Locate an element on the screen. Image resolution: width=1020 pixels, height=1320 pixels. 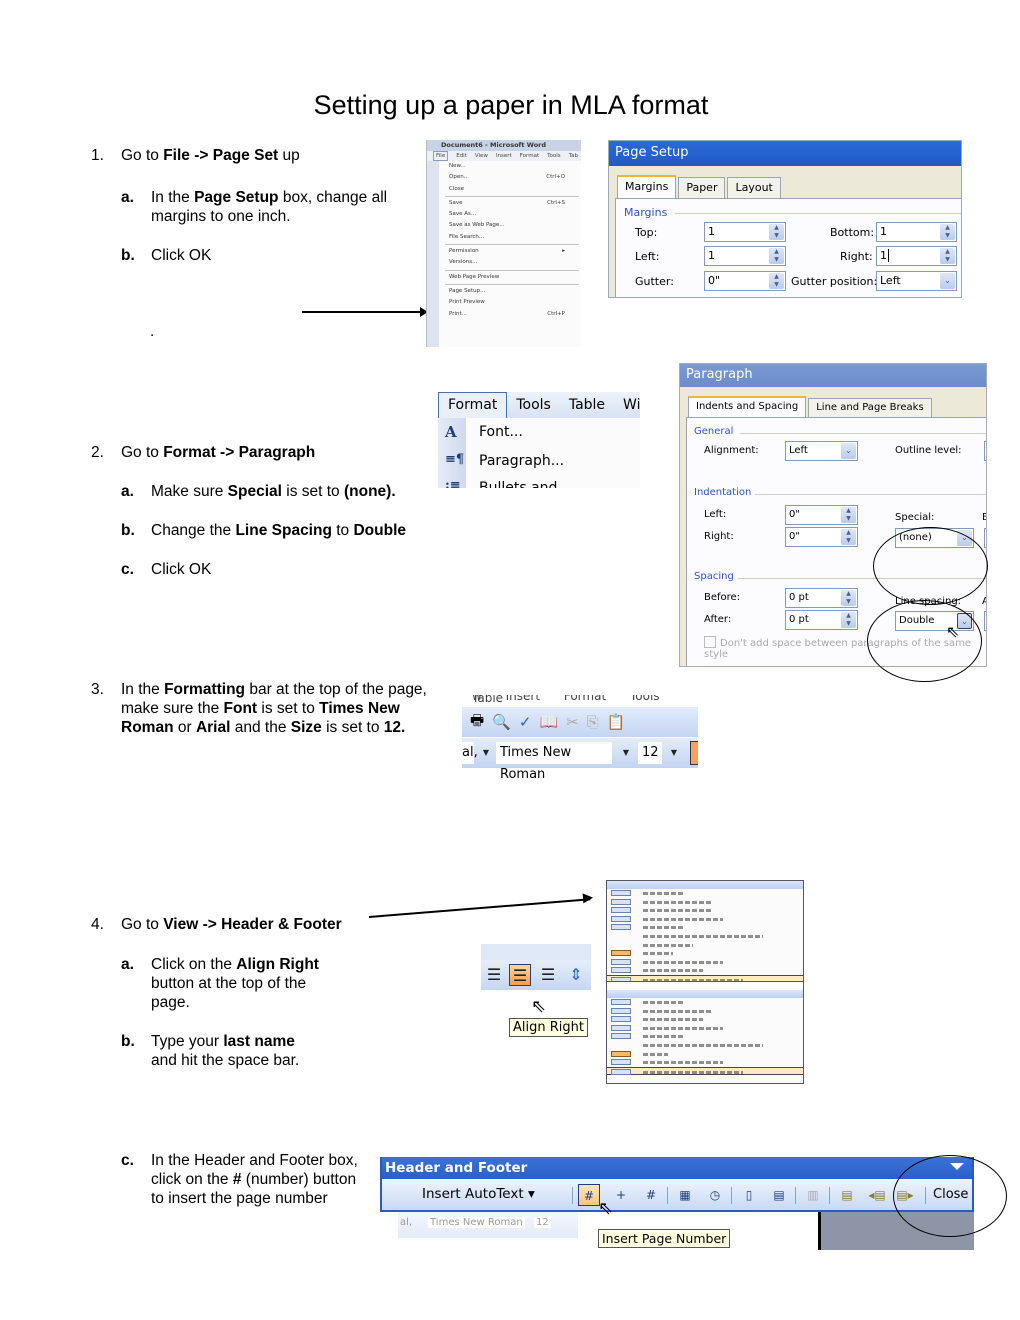
line-spacing-icon: ⇕ is located at coordinates (576, 975).